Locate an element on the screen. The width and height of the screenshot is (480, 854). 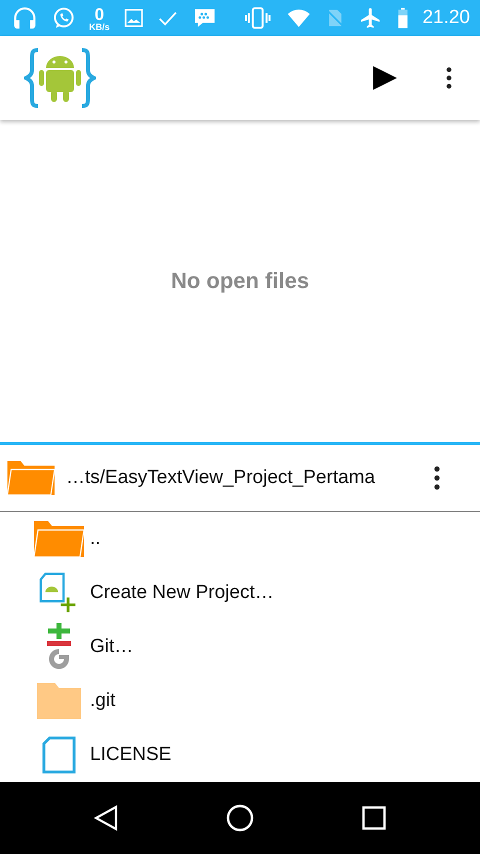
battery-icon is located at coordinates (402, 18).